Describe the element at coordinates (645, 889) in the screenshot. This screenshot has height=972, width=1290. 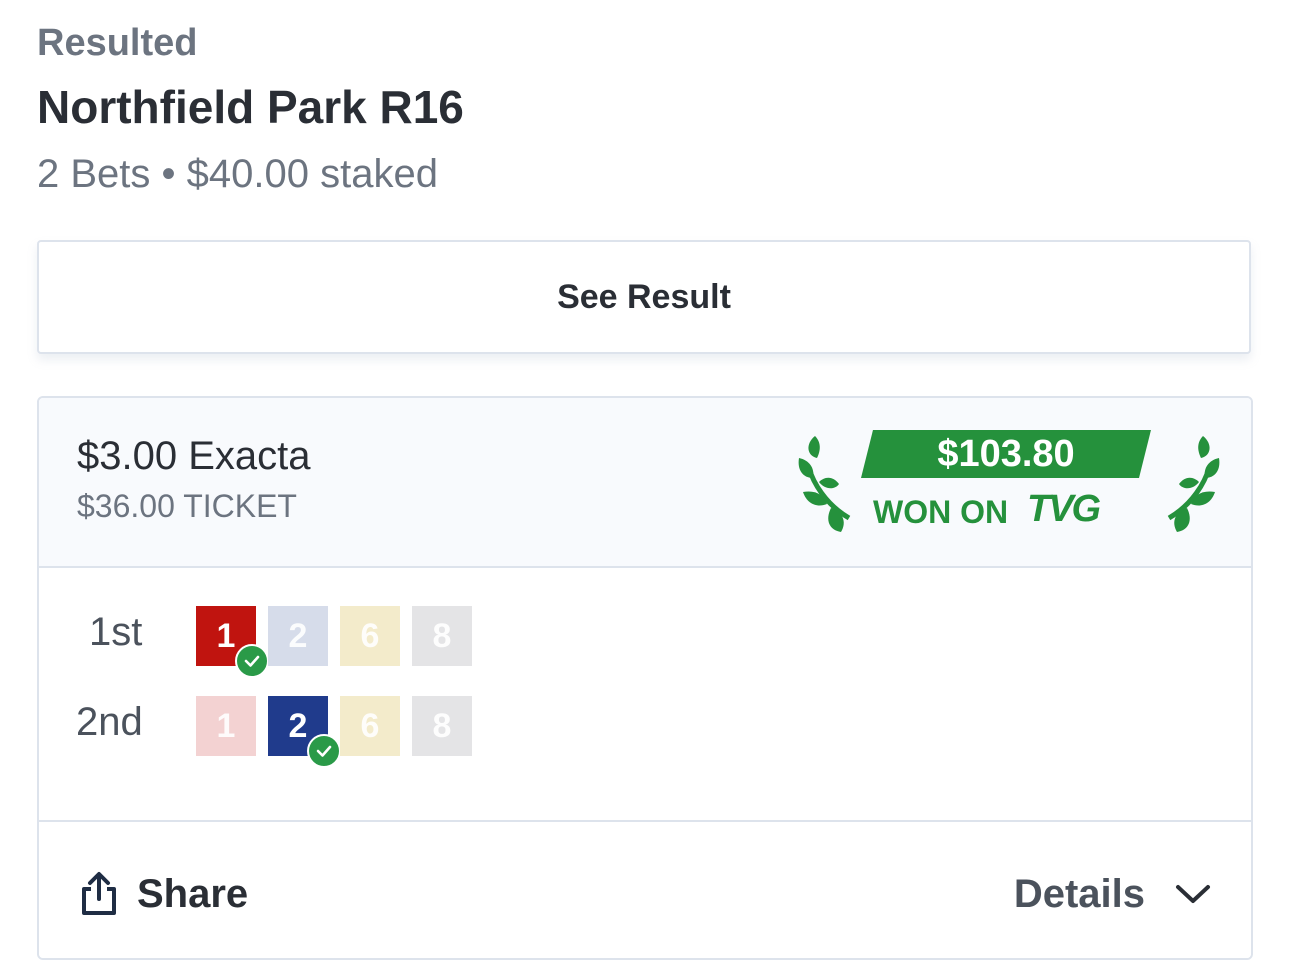
I see `bet-card-footer: Share Details` at that location.